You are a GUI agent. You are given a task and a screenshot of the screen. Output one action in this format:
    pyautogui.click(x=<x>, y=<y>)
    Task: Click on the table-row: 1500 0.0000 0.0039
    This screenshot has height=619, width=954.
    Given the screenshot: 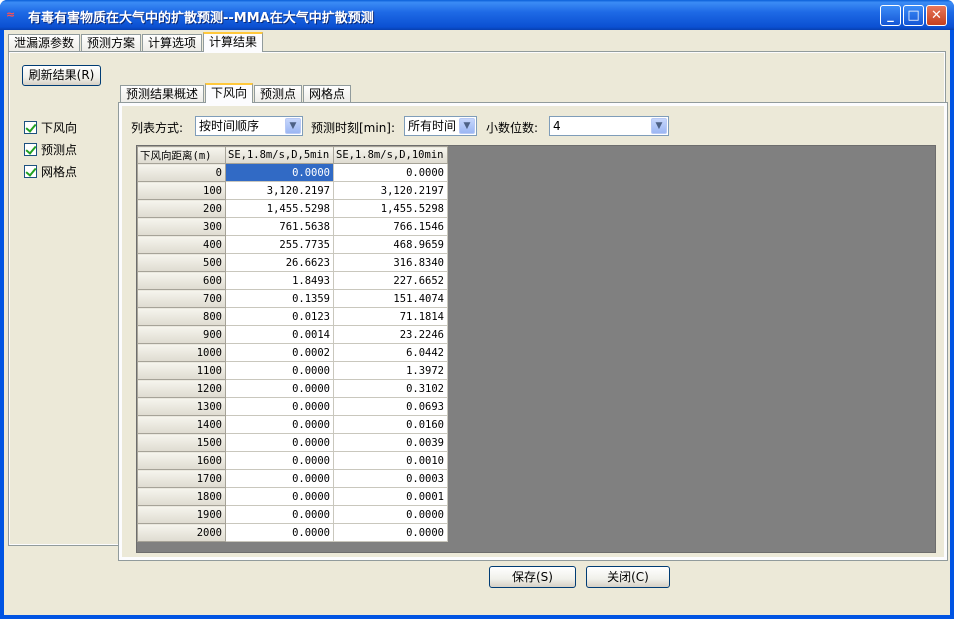 What is the action you would take?
    pyautogui.click(x=292, y=442)
    